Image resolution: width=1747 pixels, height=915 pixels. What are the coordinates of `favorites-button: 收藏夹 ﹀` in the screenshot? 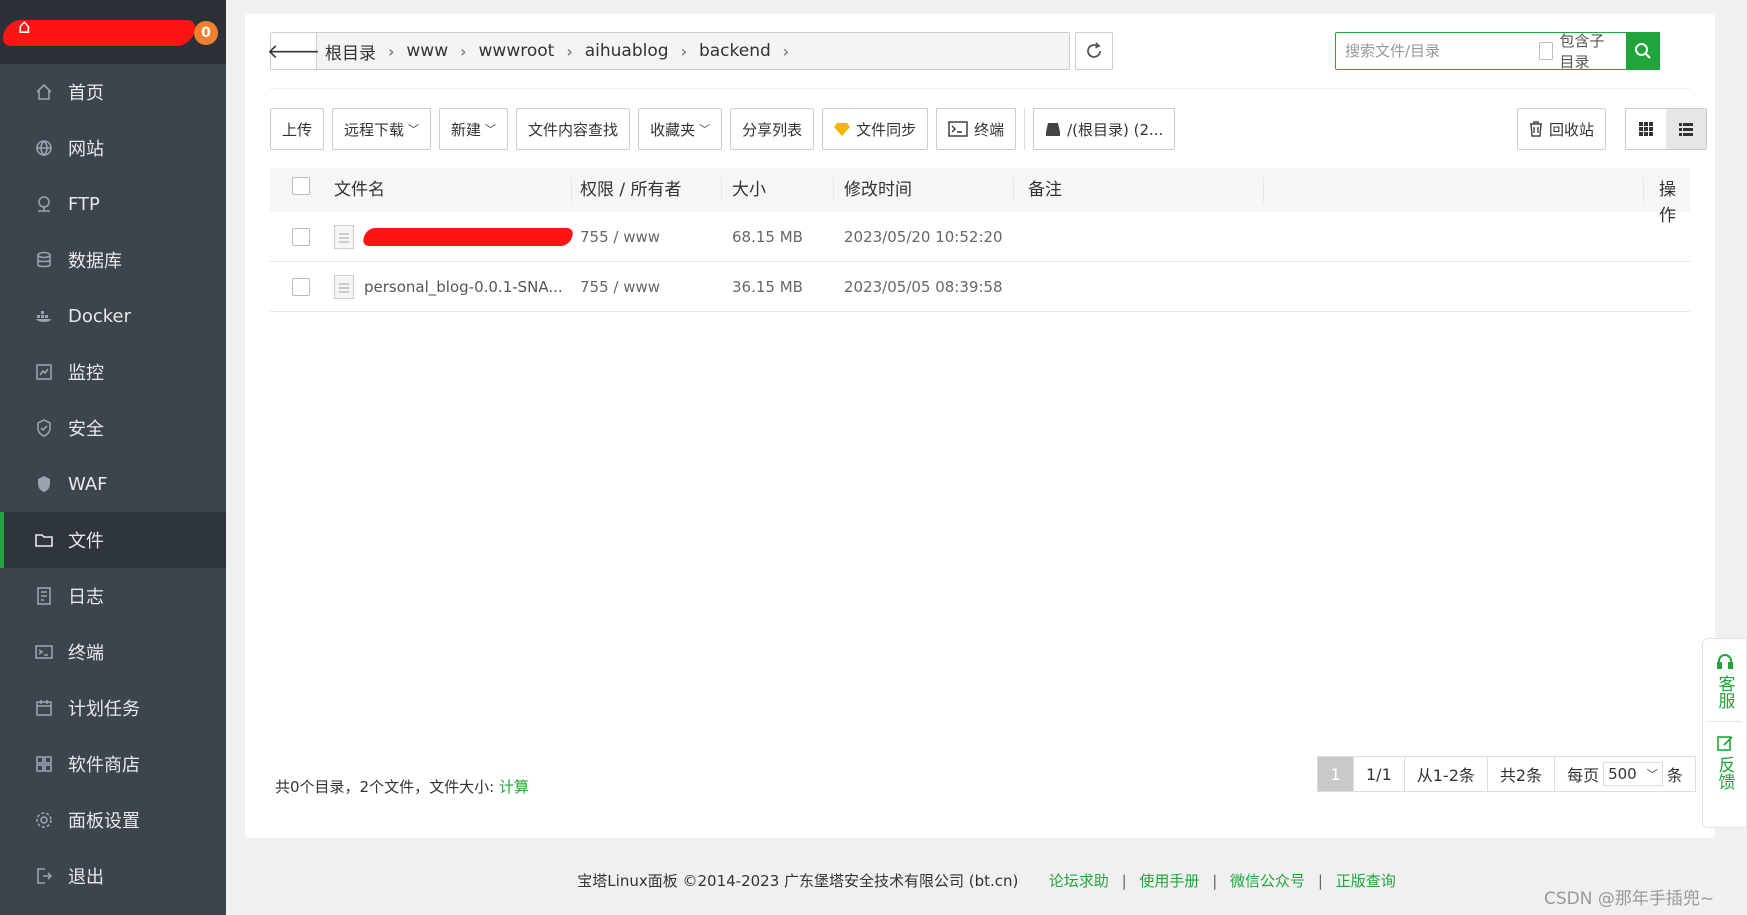 It's located at (680, 129).